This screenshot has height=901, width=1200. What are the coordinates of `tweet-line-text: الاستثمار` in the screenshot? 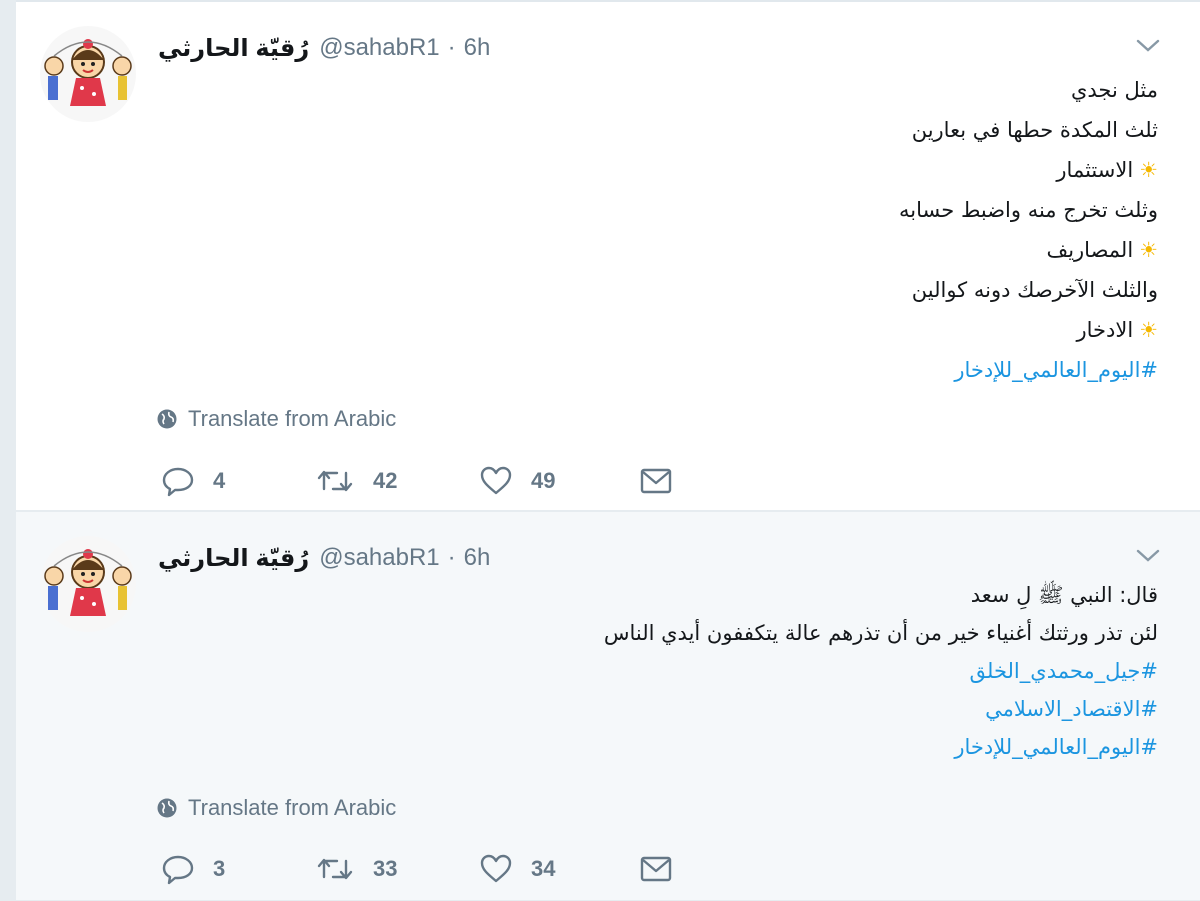 It's located at (1095, 170).